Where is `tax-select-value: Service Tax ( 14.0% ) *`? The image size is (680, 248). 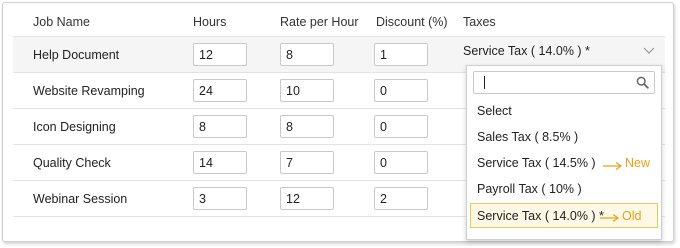 tax-select-value: Service Tax ( 14.0% ) * is located at coordinates (526, 51).